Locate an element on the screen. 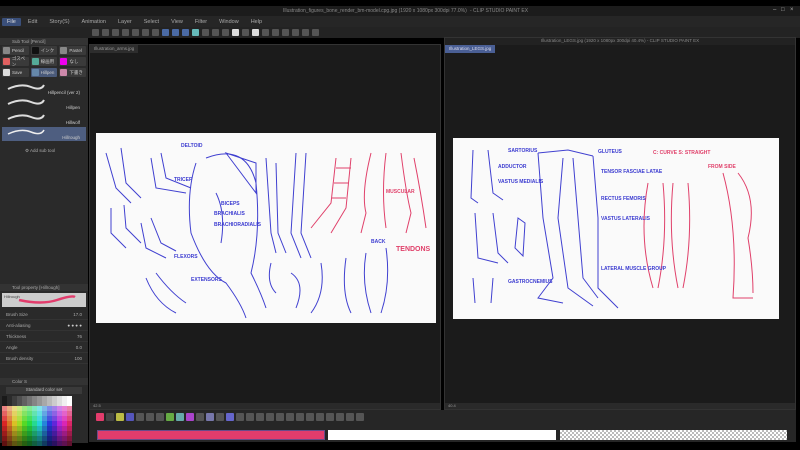  thickness-row: Thickness 76 is located at coordinates (44, 336).